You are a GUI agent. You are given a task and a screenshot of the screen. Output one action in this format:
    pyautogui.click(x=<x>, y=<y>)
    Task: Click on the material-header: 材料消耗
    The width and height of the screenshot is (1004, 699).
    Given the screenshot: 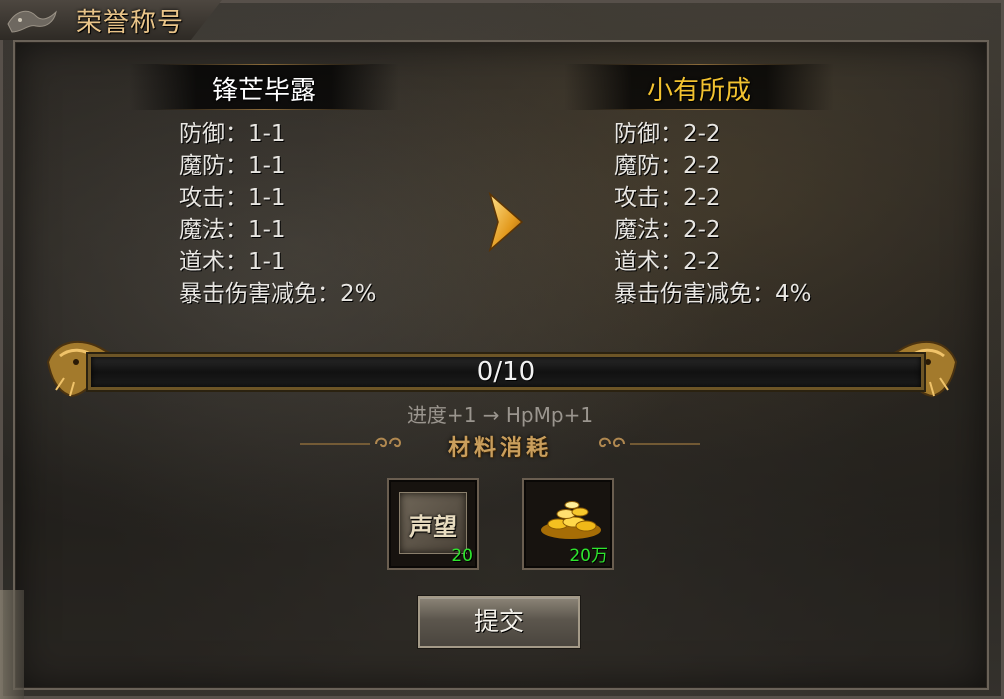 What is the action you would take?
    pyautogui.click(x=500, y=445)
    